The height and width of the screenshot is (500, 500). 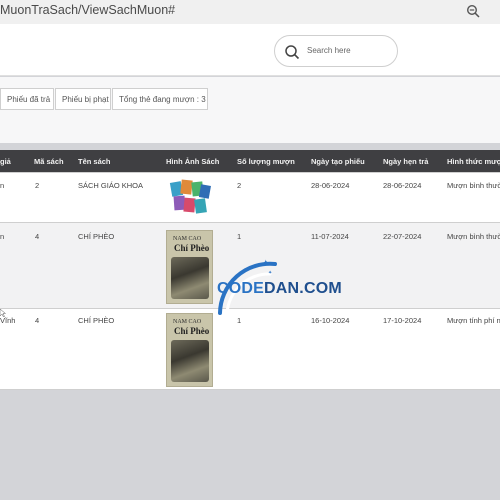 I want to click on textbook-stack-image, so click(x=190, y=196).